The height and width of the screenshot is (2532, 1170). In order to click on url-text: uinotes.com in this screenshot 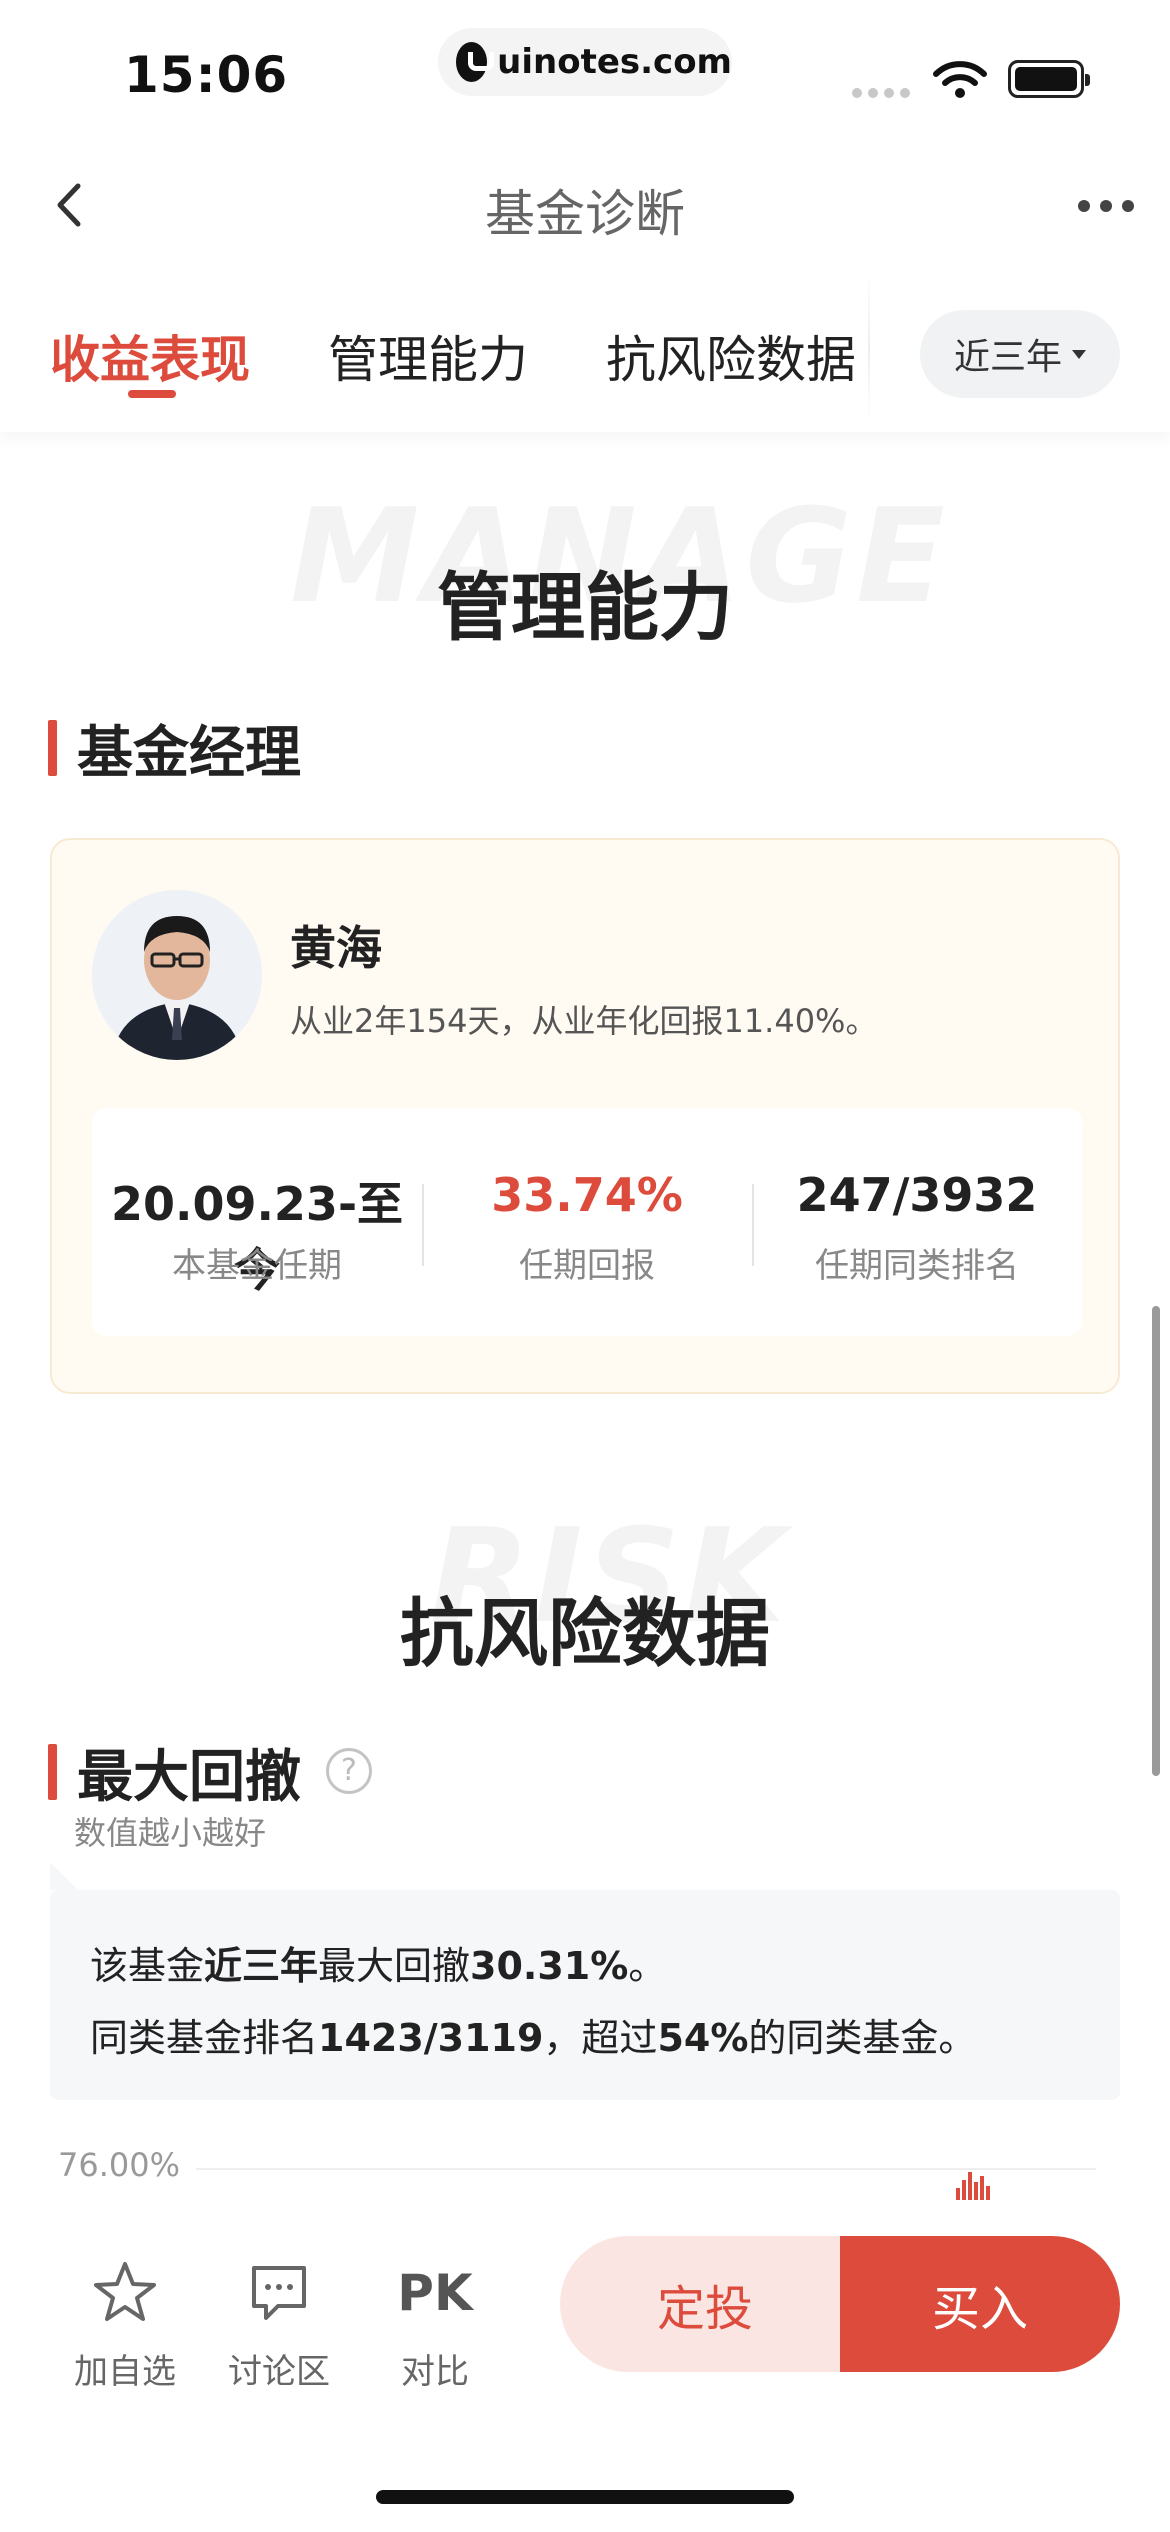, I will do `click(614, 62)`.